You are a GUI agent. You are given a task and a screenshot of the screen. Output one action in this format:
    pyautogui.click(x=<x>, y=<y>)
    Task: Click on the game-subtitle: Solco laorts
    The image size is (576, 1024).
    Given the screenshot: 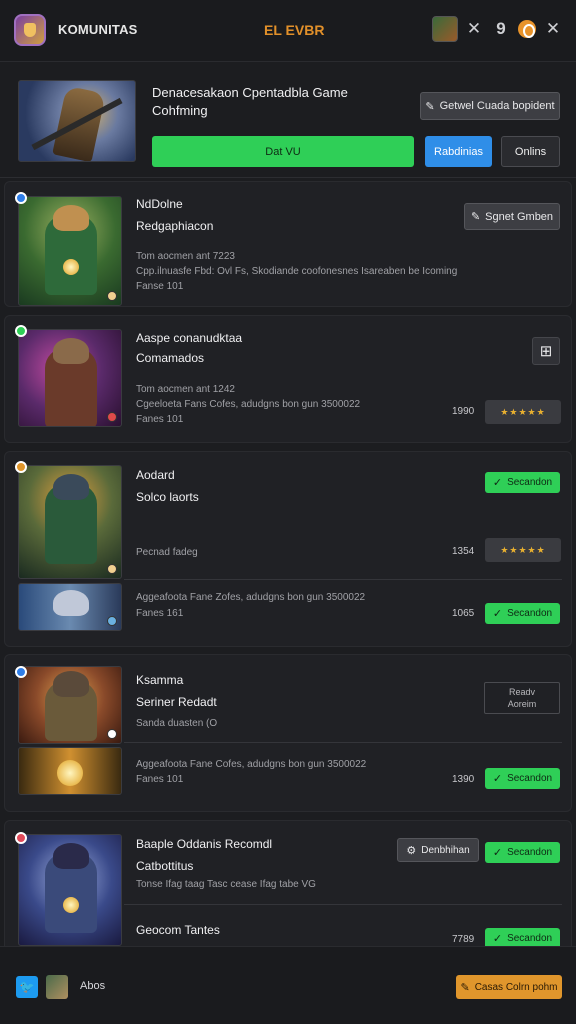 What is the action you would take?
    pyautogui.click(x=167, y=497)
    